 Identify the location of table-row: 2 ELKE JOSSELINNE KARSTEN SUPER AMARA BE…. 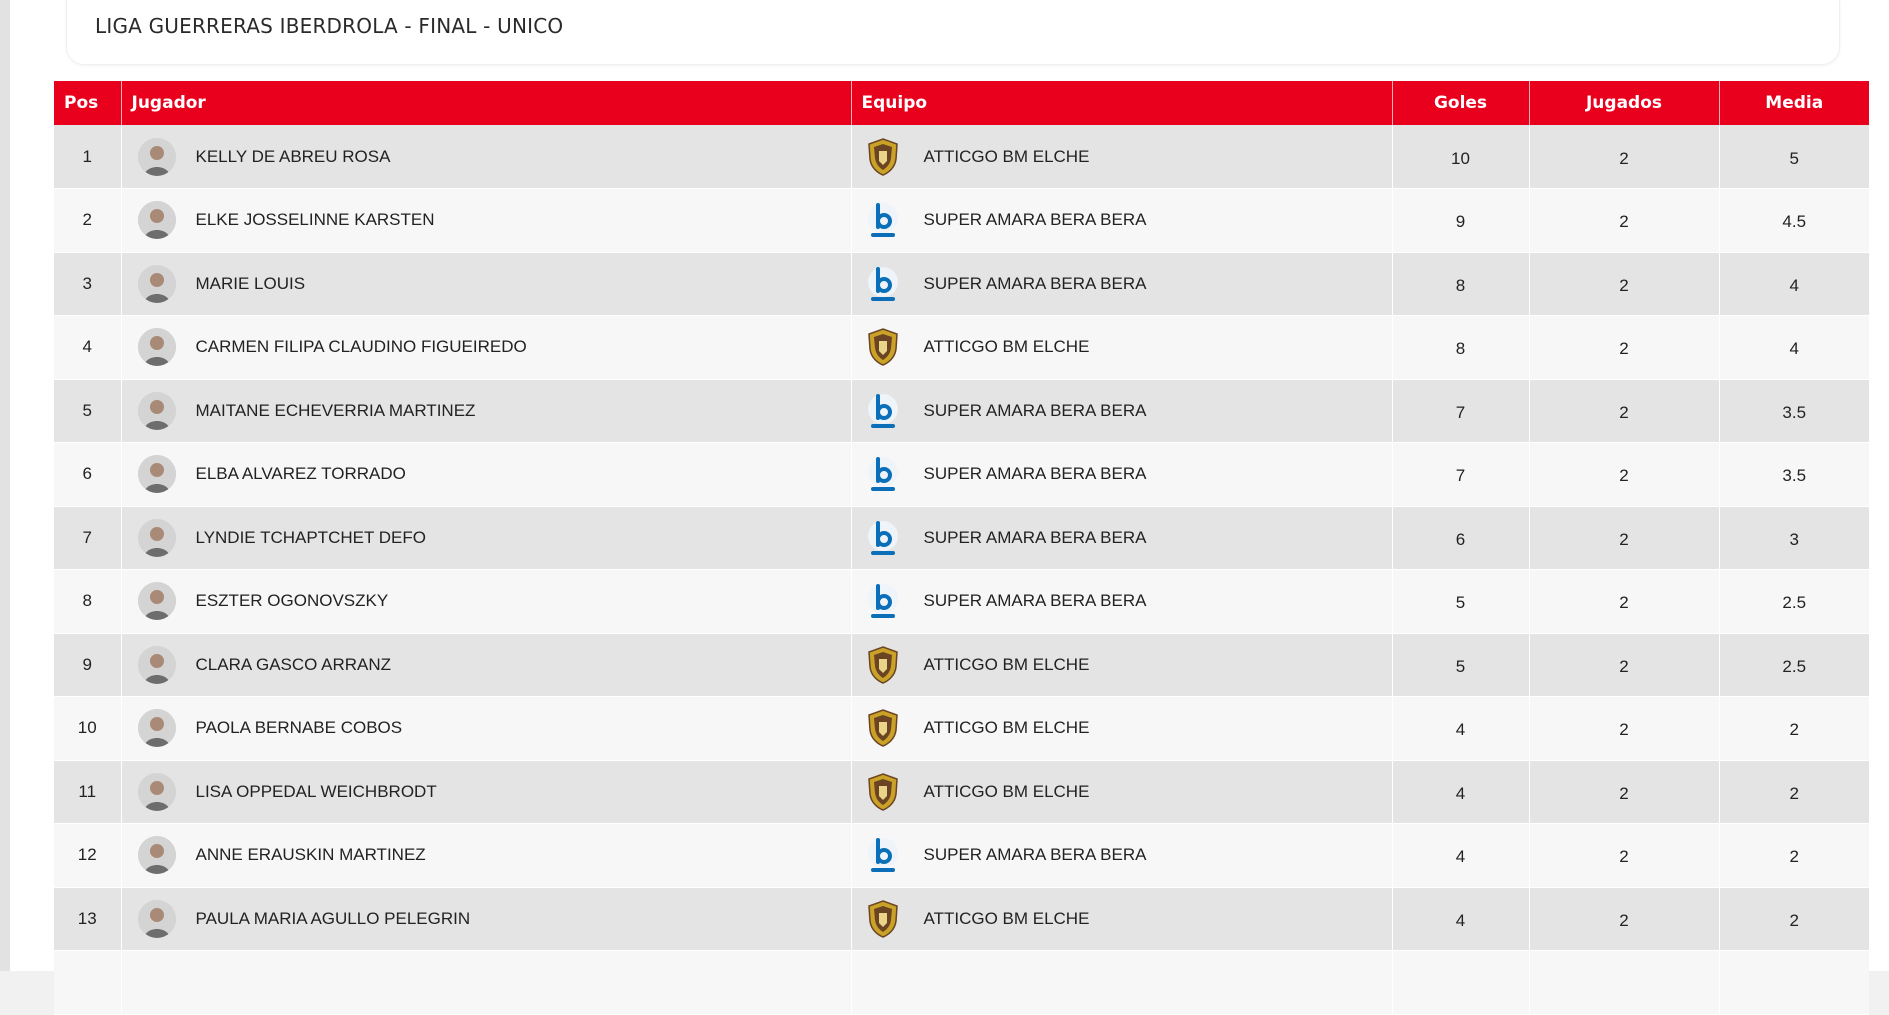
(961, 220).